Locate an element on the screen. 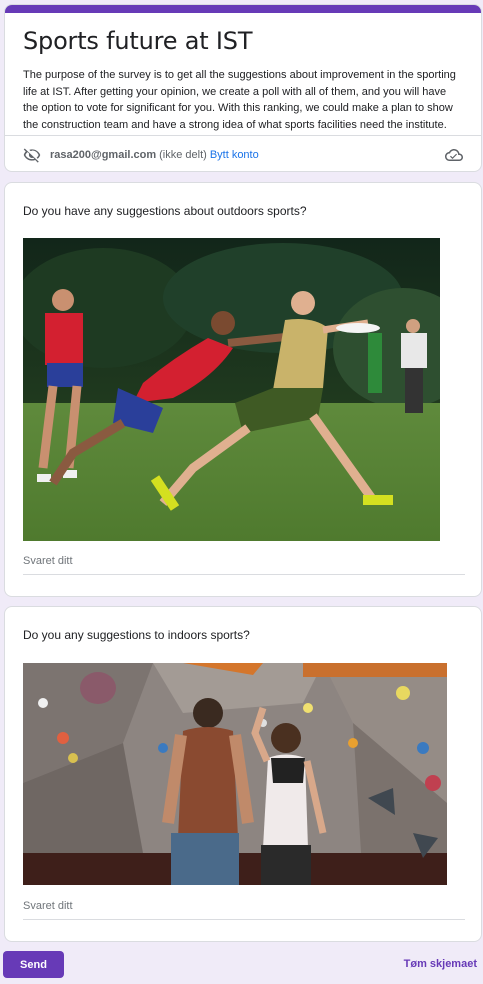 Image resolution: width=483 pixels, height=984 pixels. account-row: rasa200@gmail.com (ikke delt) Bytt konto is located at coordinates (243, 153).